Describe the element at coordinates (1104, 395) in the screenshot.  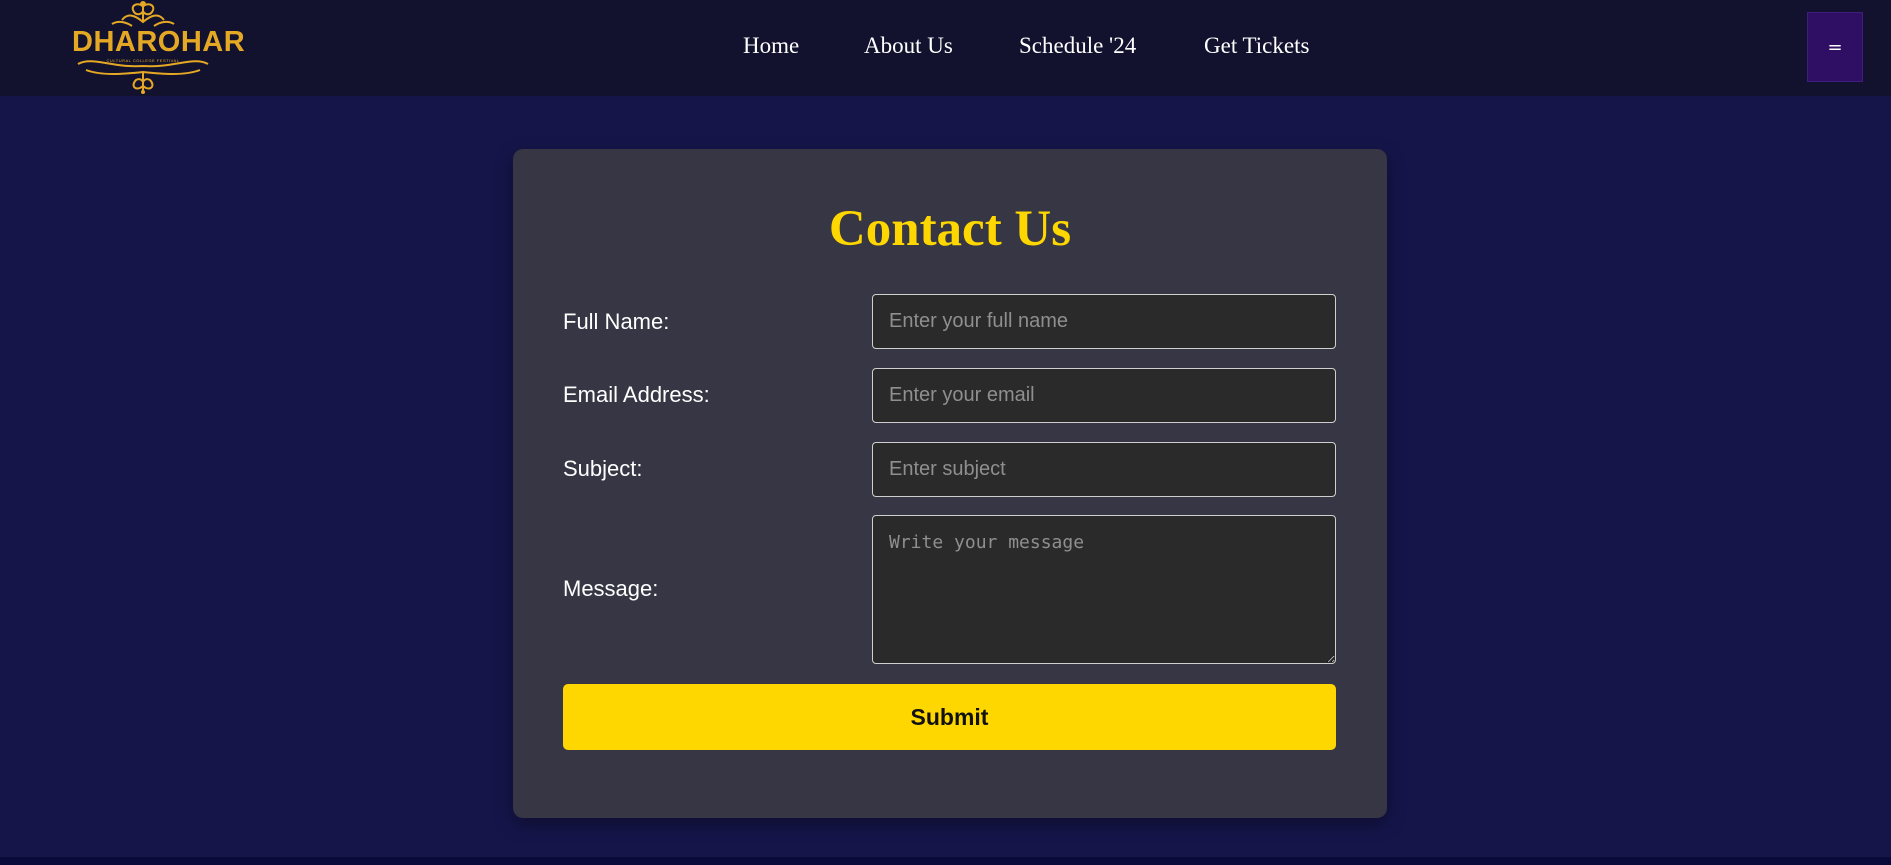
I see `email-input` at that location.